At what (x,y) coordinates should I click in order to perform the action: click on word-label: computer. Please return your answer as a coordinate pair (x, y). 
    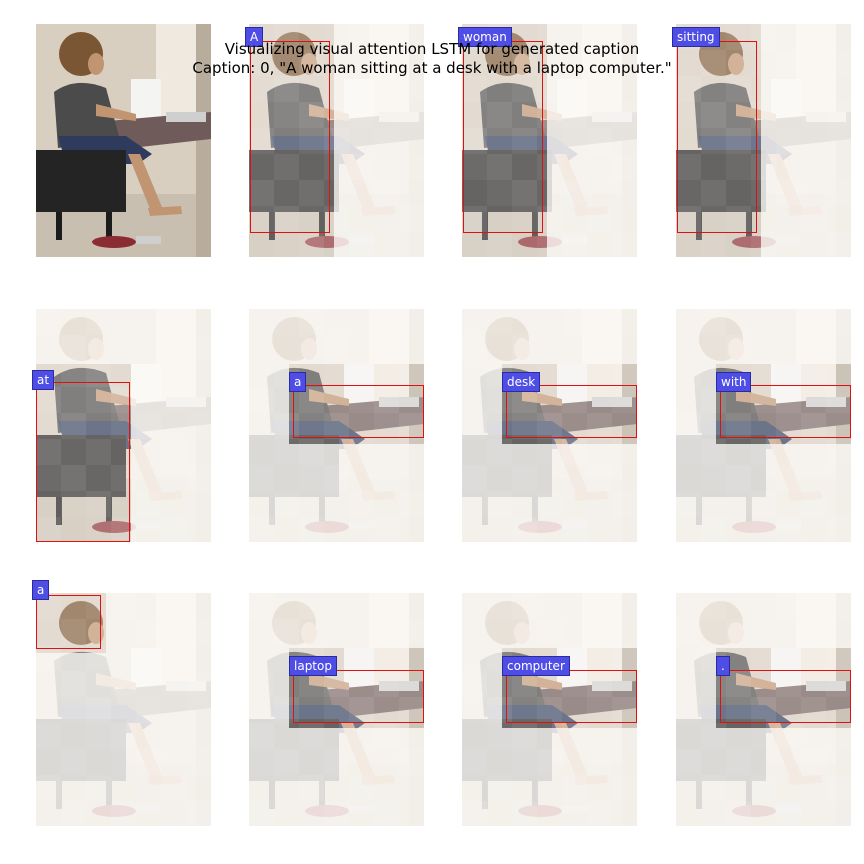
    Looking at the image, I should click on (536, 666).